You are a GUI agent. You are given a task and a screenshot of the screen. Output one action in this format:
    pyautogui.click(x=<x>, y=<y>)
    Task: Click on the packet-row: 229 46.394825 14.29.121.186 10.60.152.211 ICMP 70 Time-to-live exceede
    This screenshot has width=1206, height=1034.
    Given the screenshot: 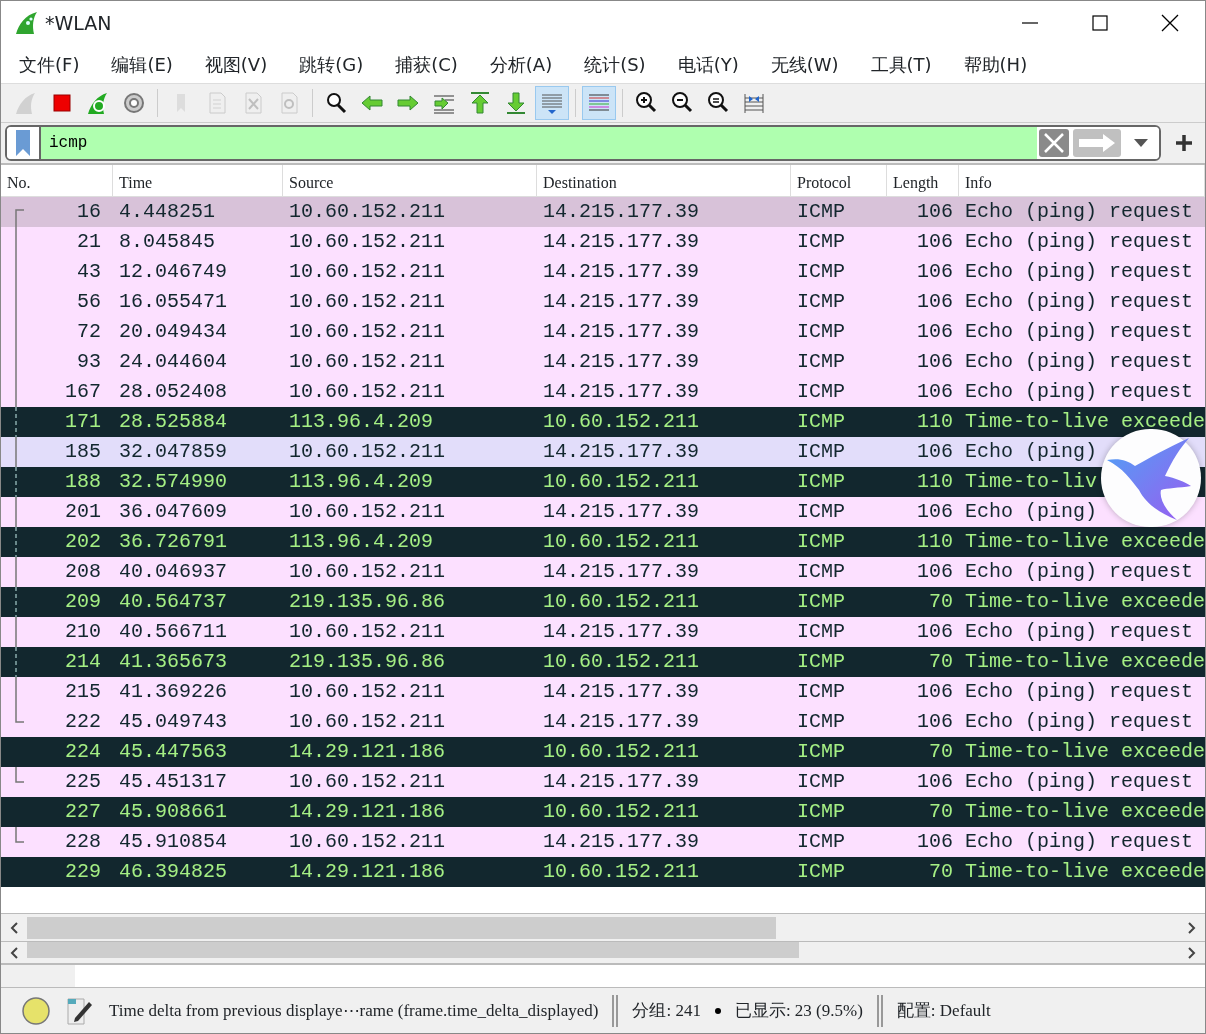 What is the action you would take?
    pyautogui.click(x=603, y=872)
    